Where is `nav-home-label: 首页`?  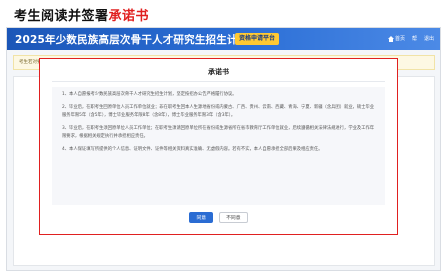 nav-home-label: 首页 is located at coordinates (399, 39).